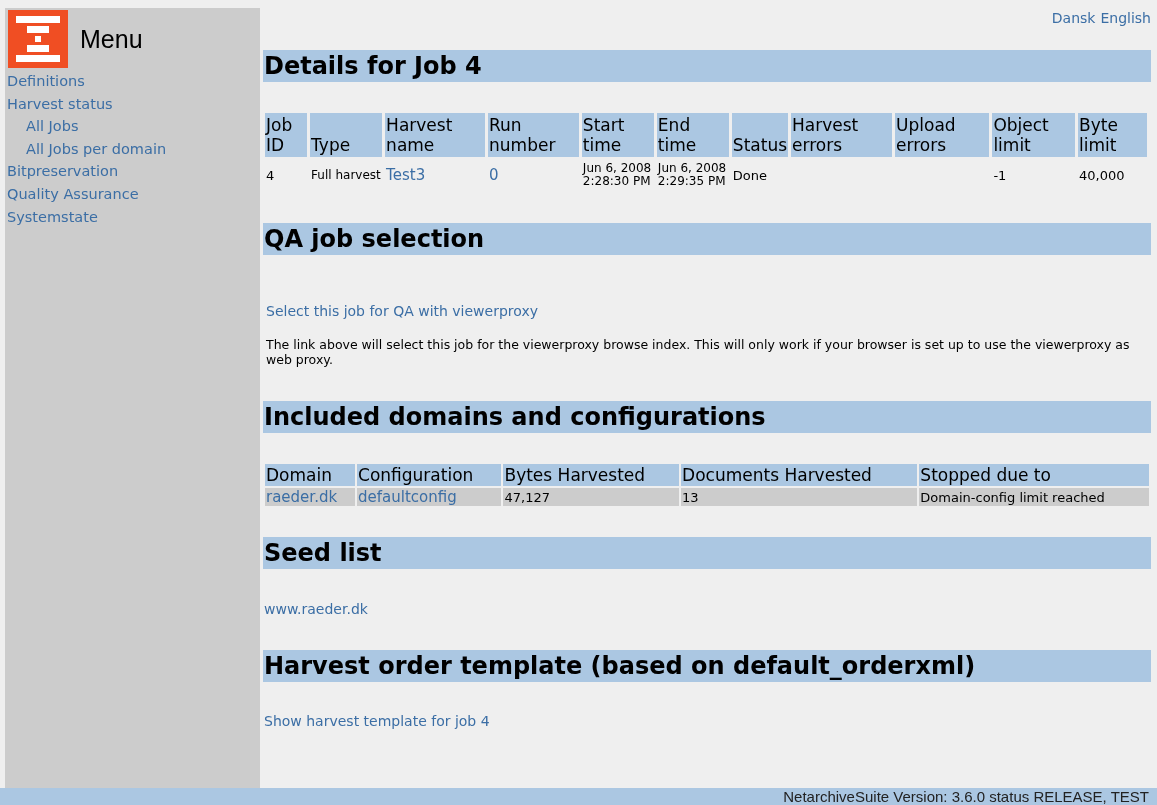  What do you see at coordinates (494, 175) in the screenshot?
I see `table-link: 0` at bounding box center [494, 175].